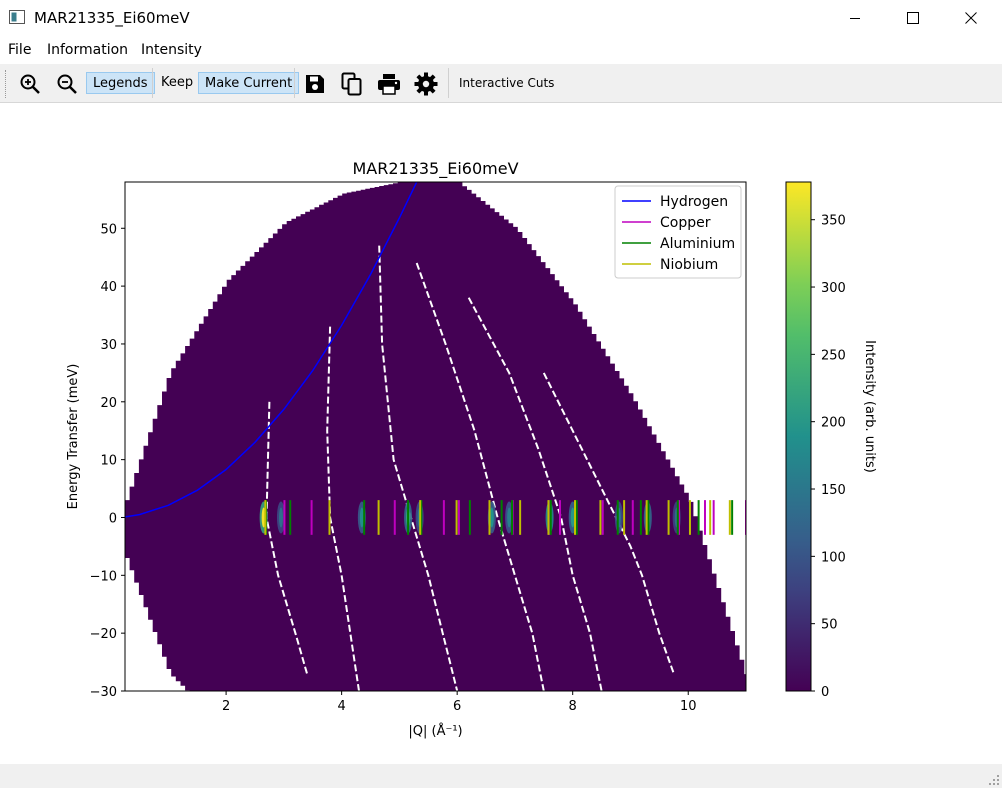  What do you see at coordinates (103, 692) in the screenshot?
I see `y-tick-label: −30` at bounding box center [103, 692].